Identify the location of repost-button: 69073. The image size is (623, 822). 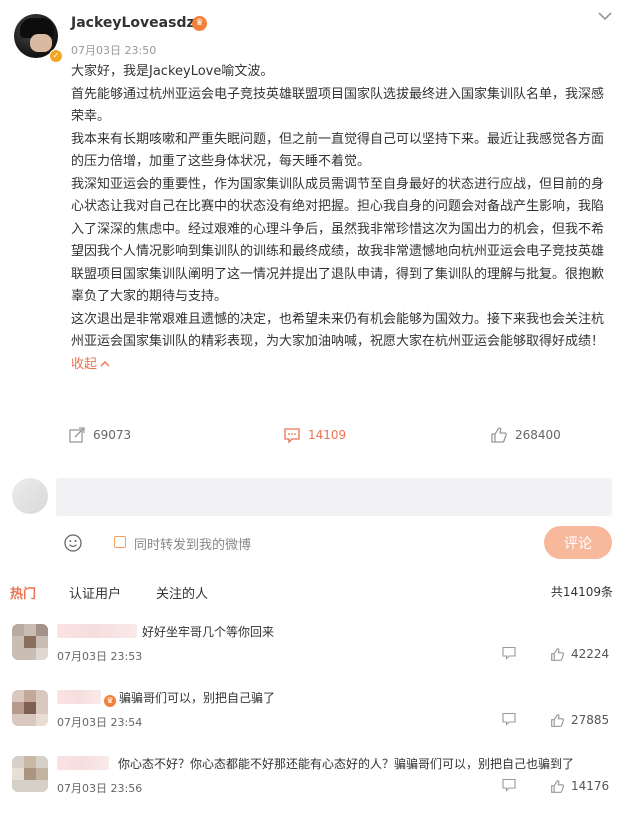
(99, 435).